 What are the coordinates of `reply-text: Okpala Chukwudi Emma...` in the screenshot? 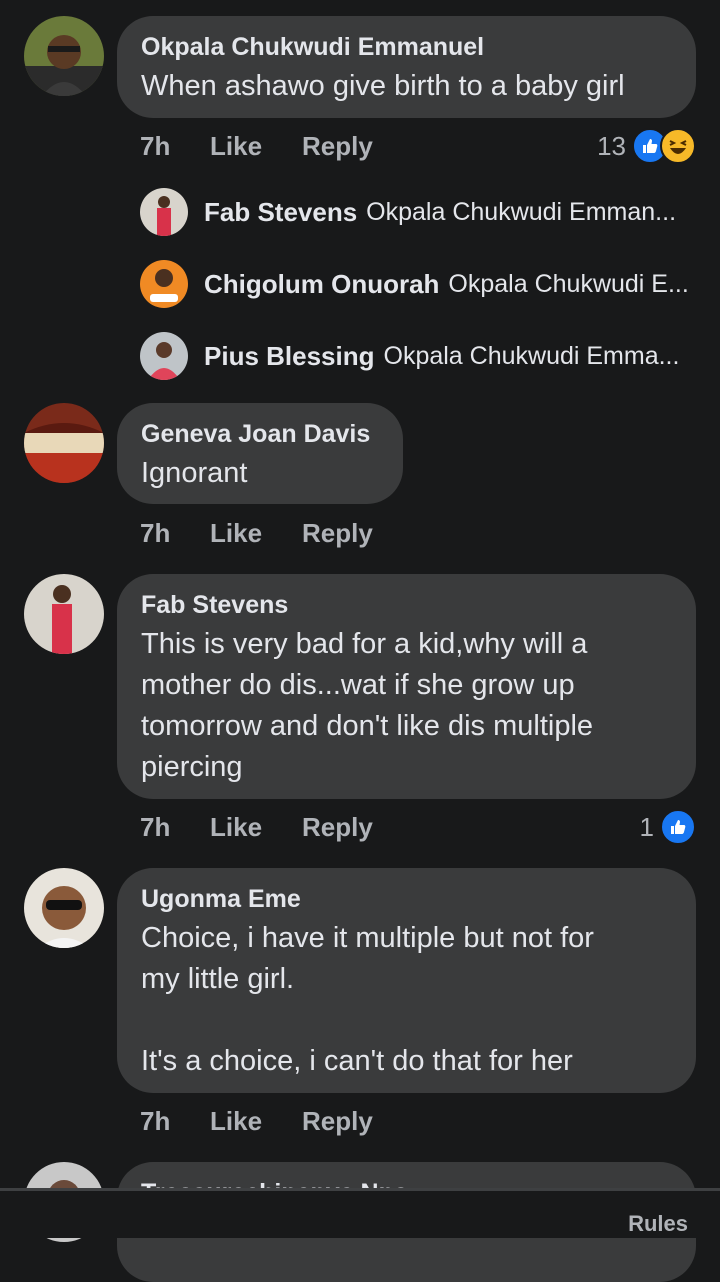 It's located at (531, 355).